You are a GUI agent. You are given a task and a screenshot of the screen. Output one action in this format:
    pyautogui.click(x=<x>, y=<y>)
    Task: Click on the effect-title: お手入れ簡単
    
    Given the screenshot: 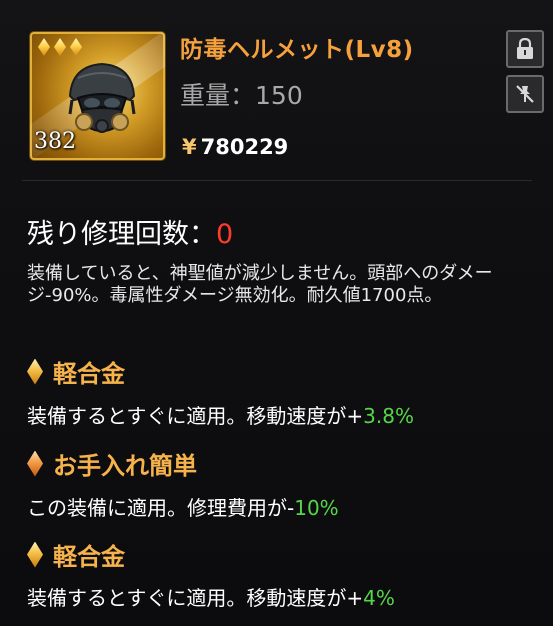 What is the action you would take?
    pyautogui.click(x=112, y=463)
    